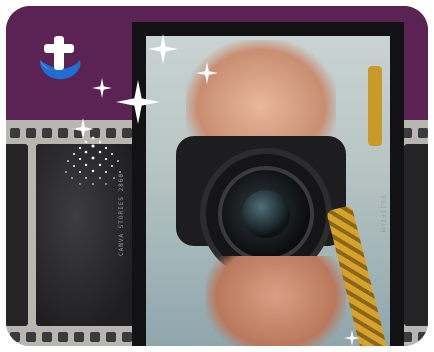 This screenshot has height=352, width=434. What do you see at coordinates (60, 58) in the screenshot?
I see `cross-hand-logo-icon` at bounding box center [60, 58].